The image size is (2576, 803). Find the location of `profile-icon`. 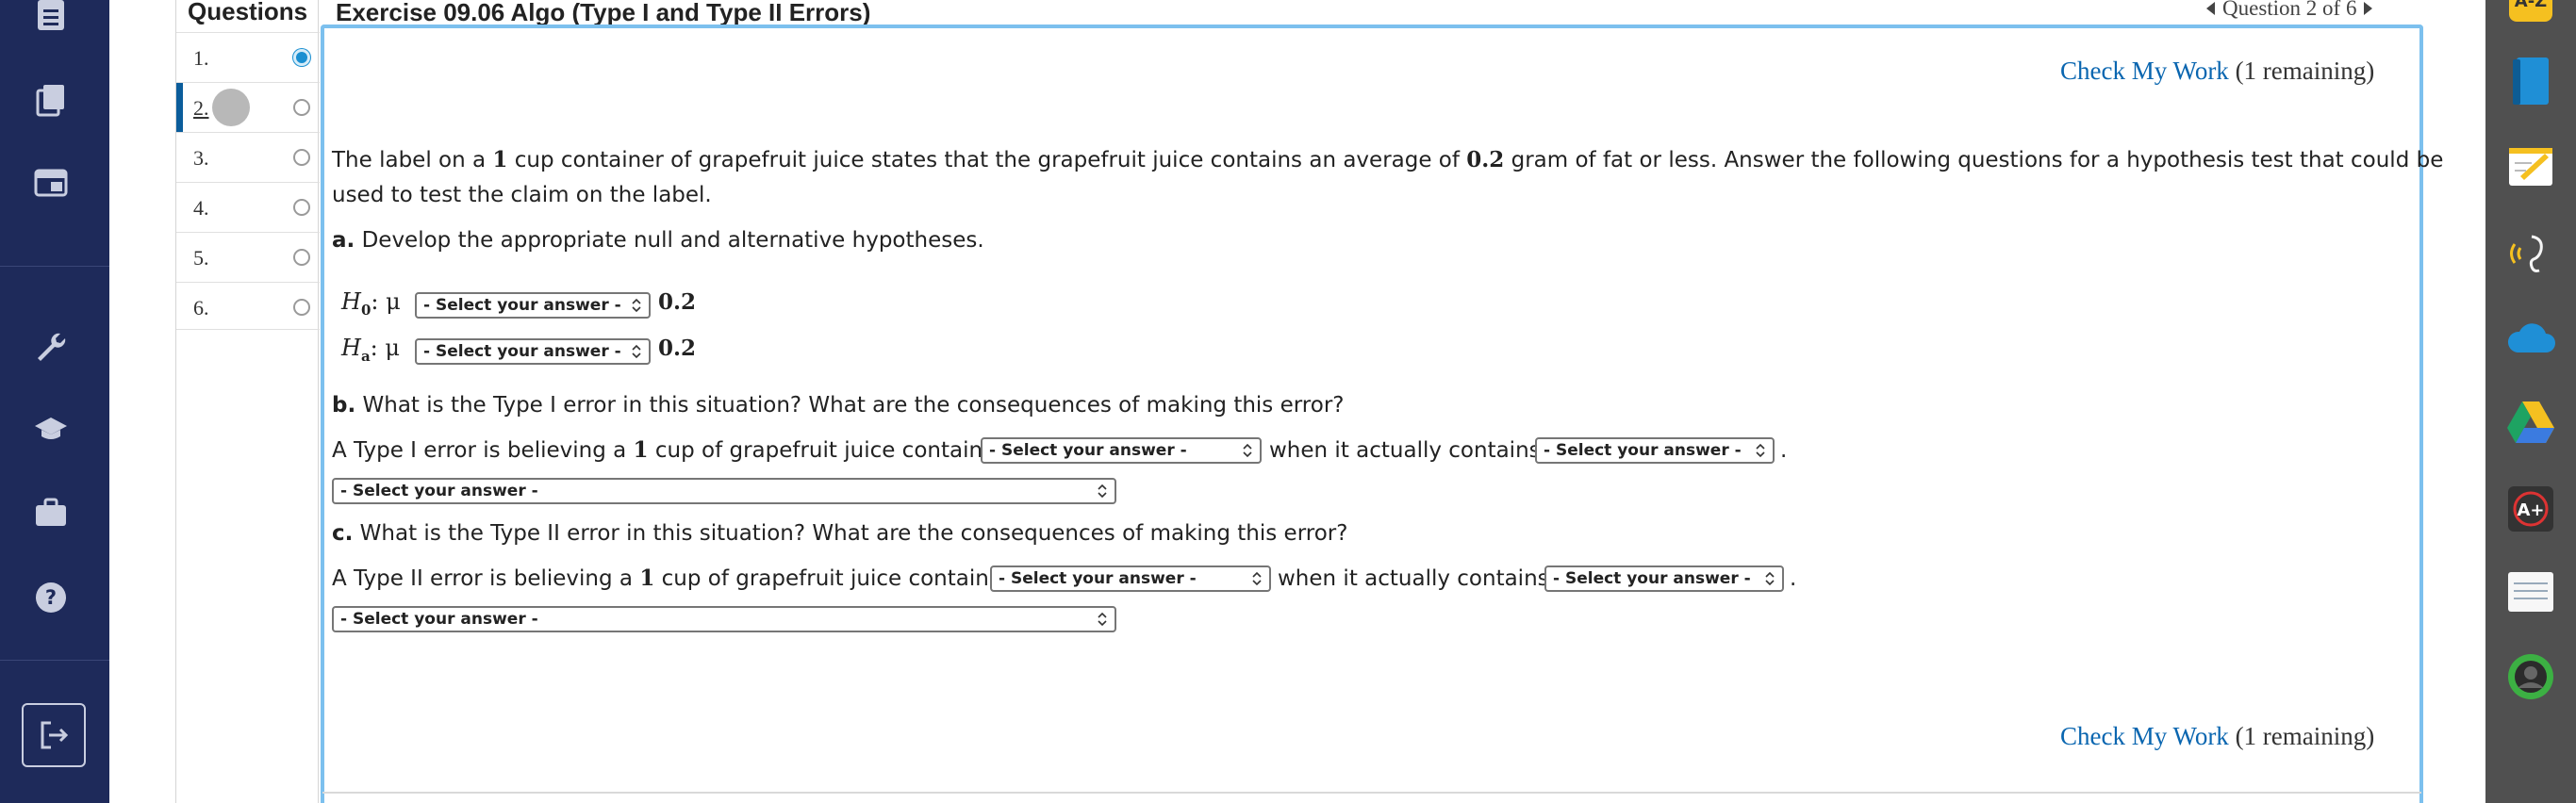

profile-icon is located at coordinates (2530, 676).